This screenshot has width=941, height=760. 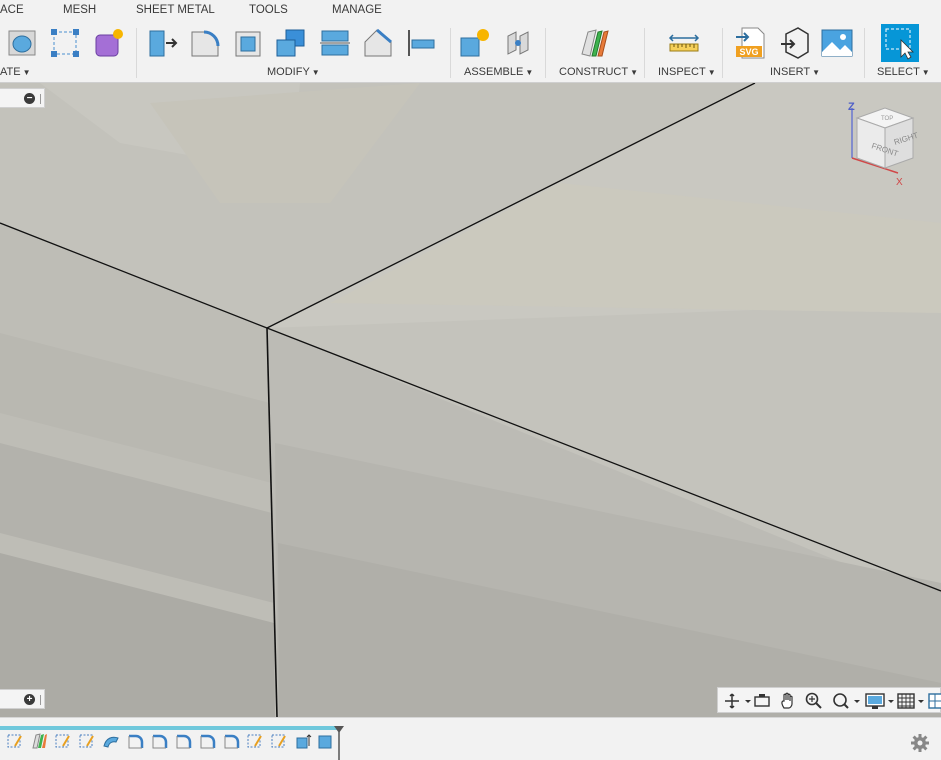 What do you see at coordinates (814, 701) in the screenshot?
I see `zoom-icon` at bounding box center [814, 701].